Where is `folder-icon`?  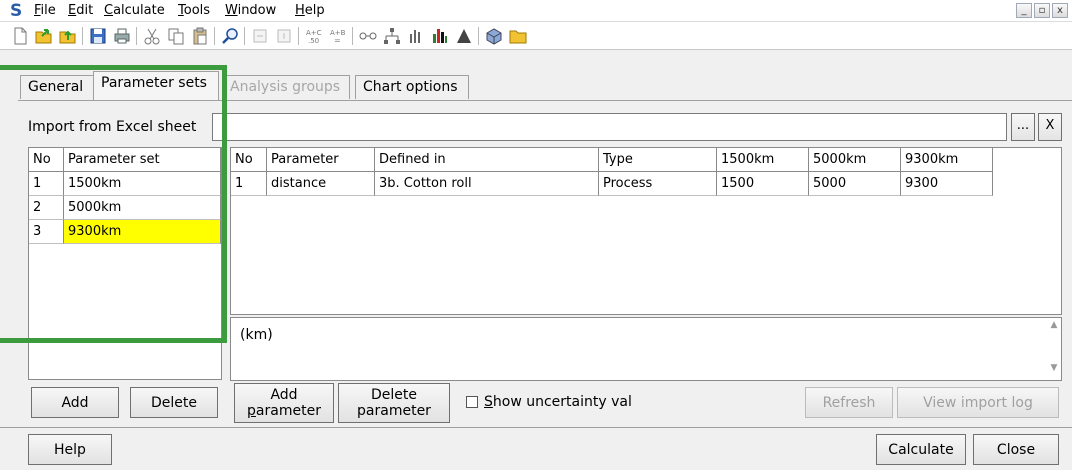
folder-icon is located at coordinates (518, 36).